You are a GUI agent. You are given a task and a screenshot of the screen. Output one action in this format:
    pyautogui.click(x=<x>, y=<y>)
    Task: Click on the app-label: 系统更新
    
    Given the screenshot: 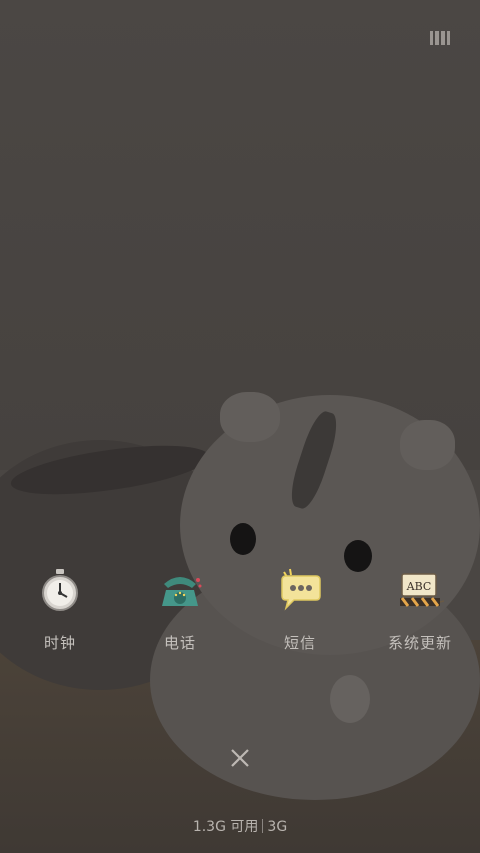 What is the action you would take?
    pyautogui.click(x=419, y=643)
    